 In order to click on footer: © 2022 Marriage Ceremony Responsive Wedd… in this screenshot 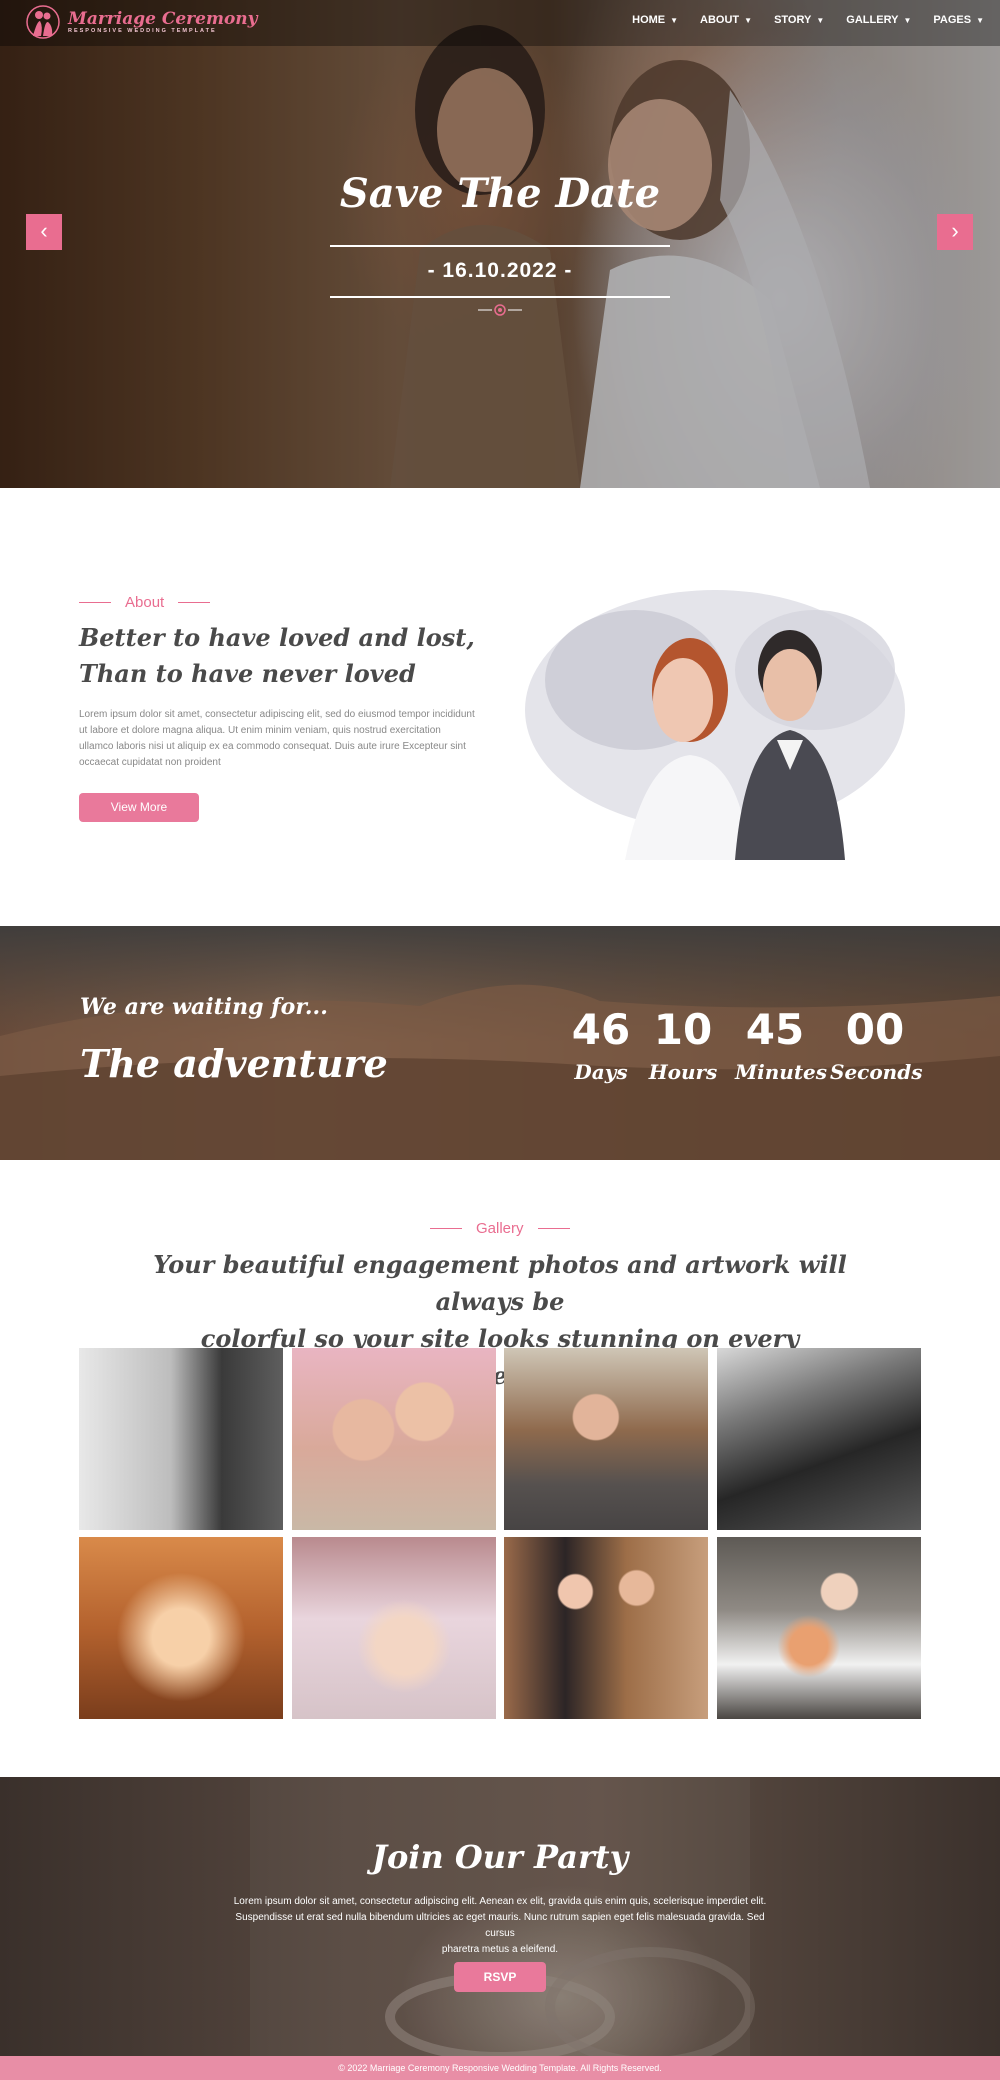, I will do `click(500, 2068)`.